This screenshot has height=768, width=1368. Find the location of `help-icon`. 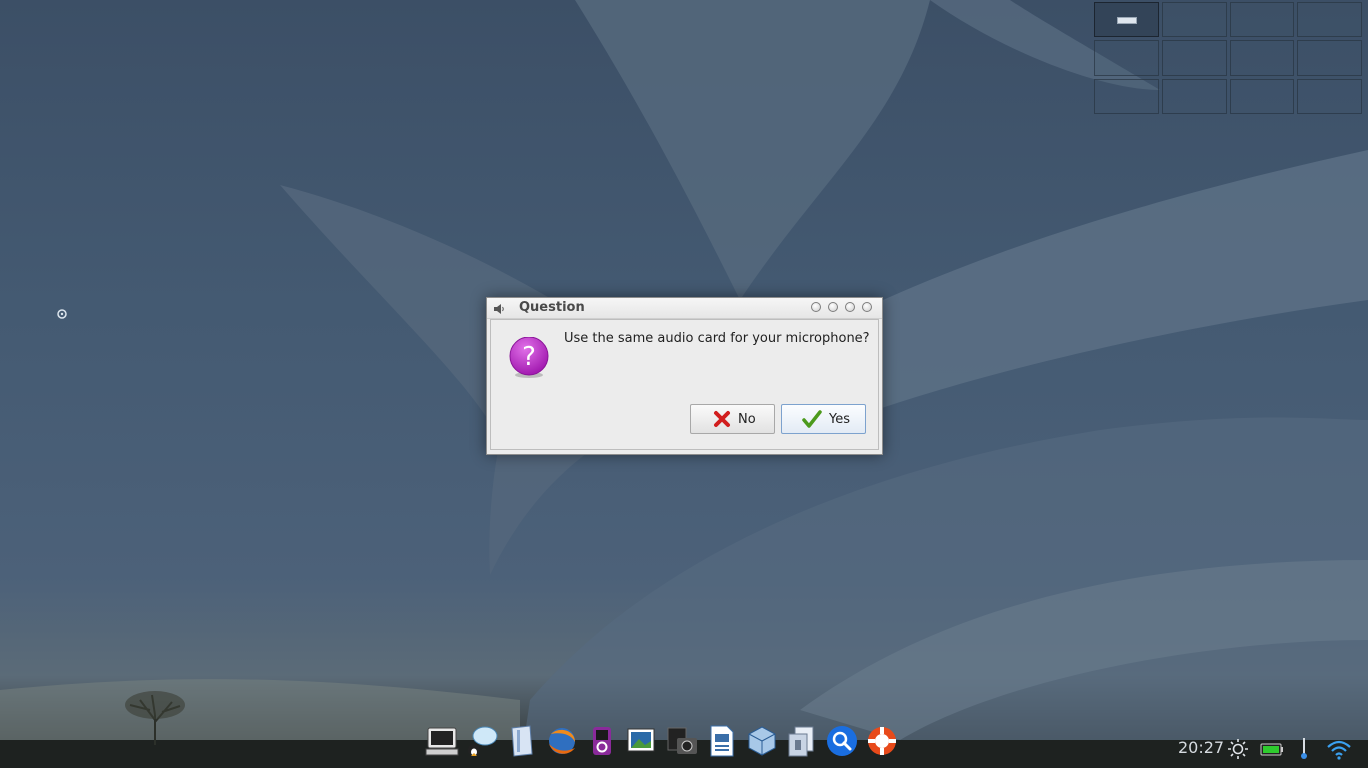

help-icon is located at coordinates (882, 741).